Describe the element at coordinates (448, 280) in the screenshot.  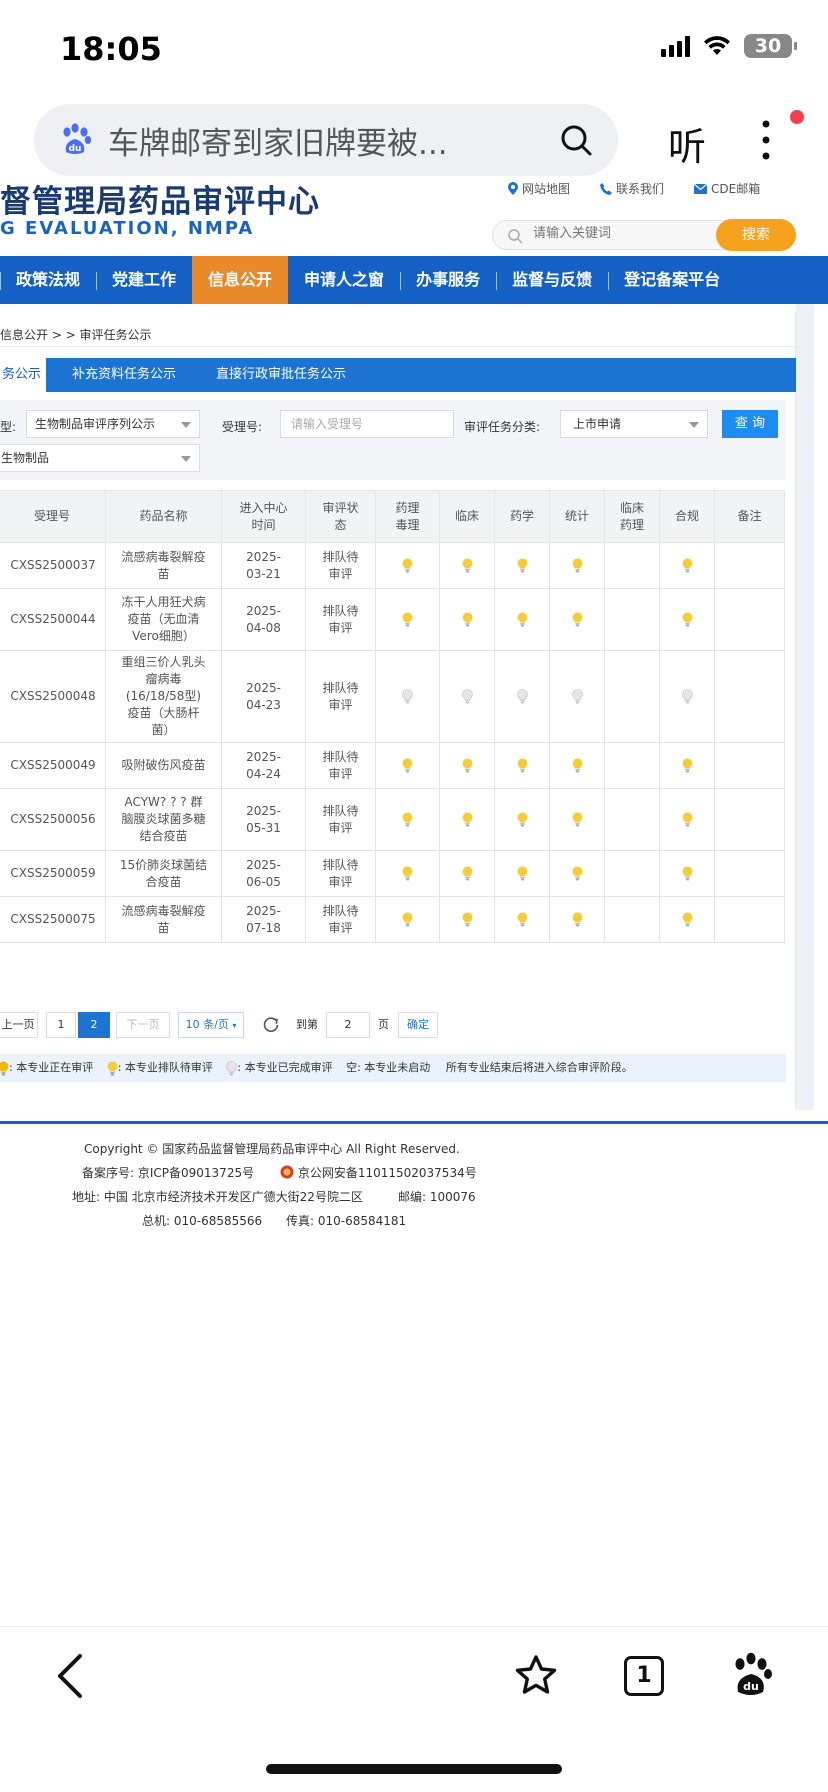
I see `nav-item-services: 办事服务` at that location.